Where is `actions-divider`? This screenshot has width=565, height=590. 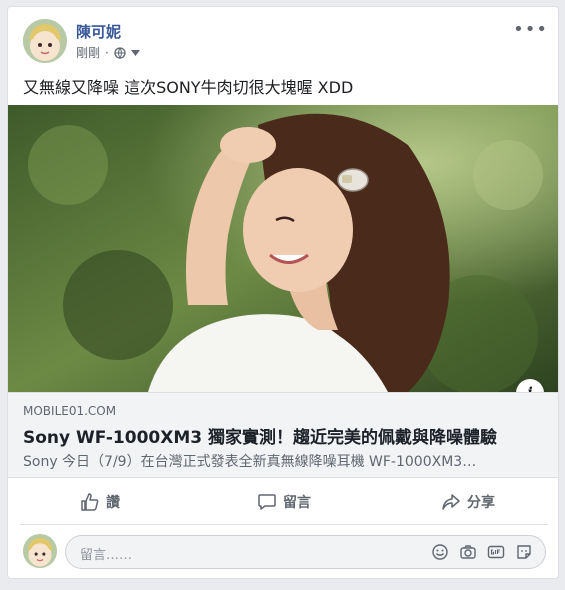
actions-divider is located at coordinates (284, 524).